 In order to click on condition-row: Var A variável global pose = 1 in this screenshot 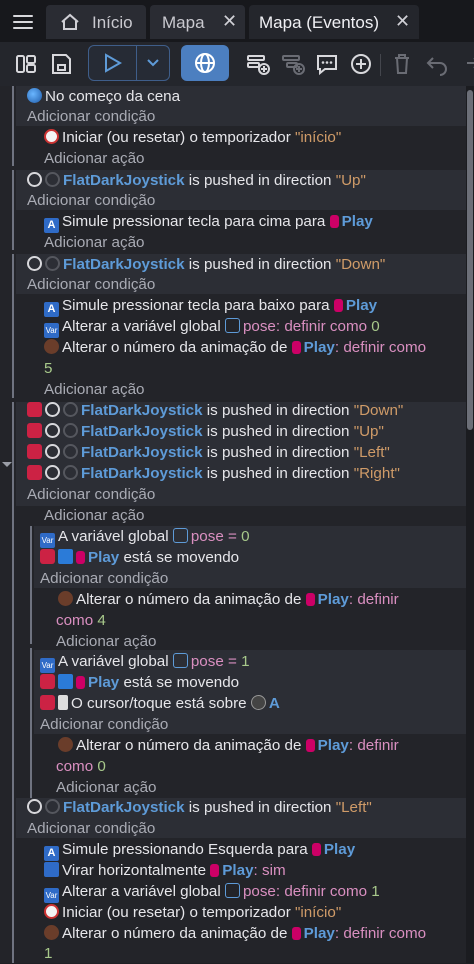, I will do `click(145, 662)`.